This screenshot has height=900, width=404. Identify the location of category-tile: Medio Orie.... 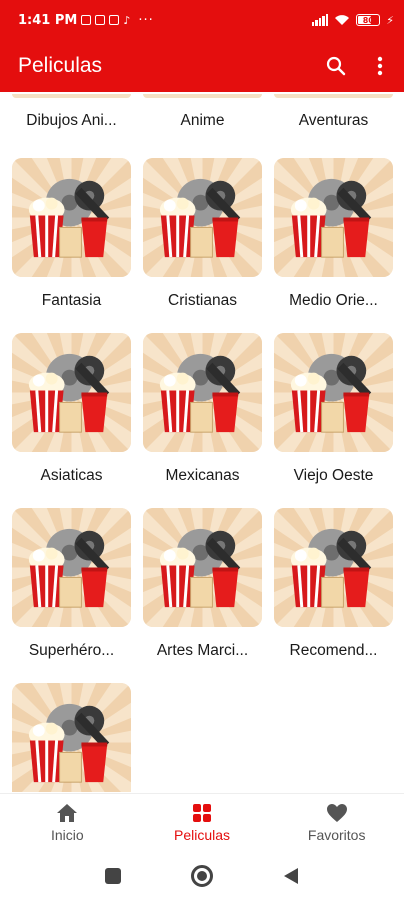
(333, 245).